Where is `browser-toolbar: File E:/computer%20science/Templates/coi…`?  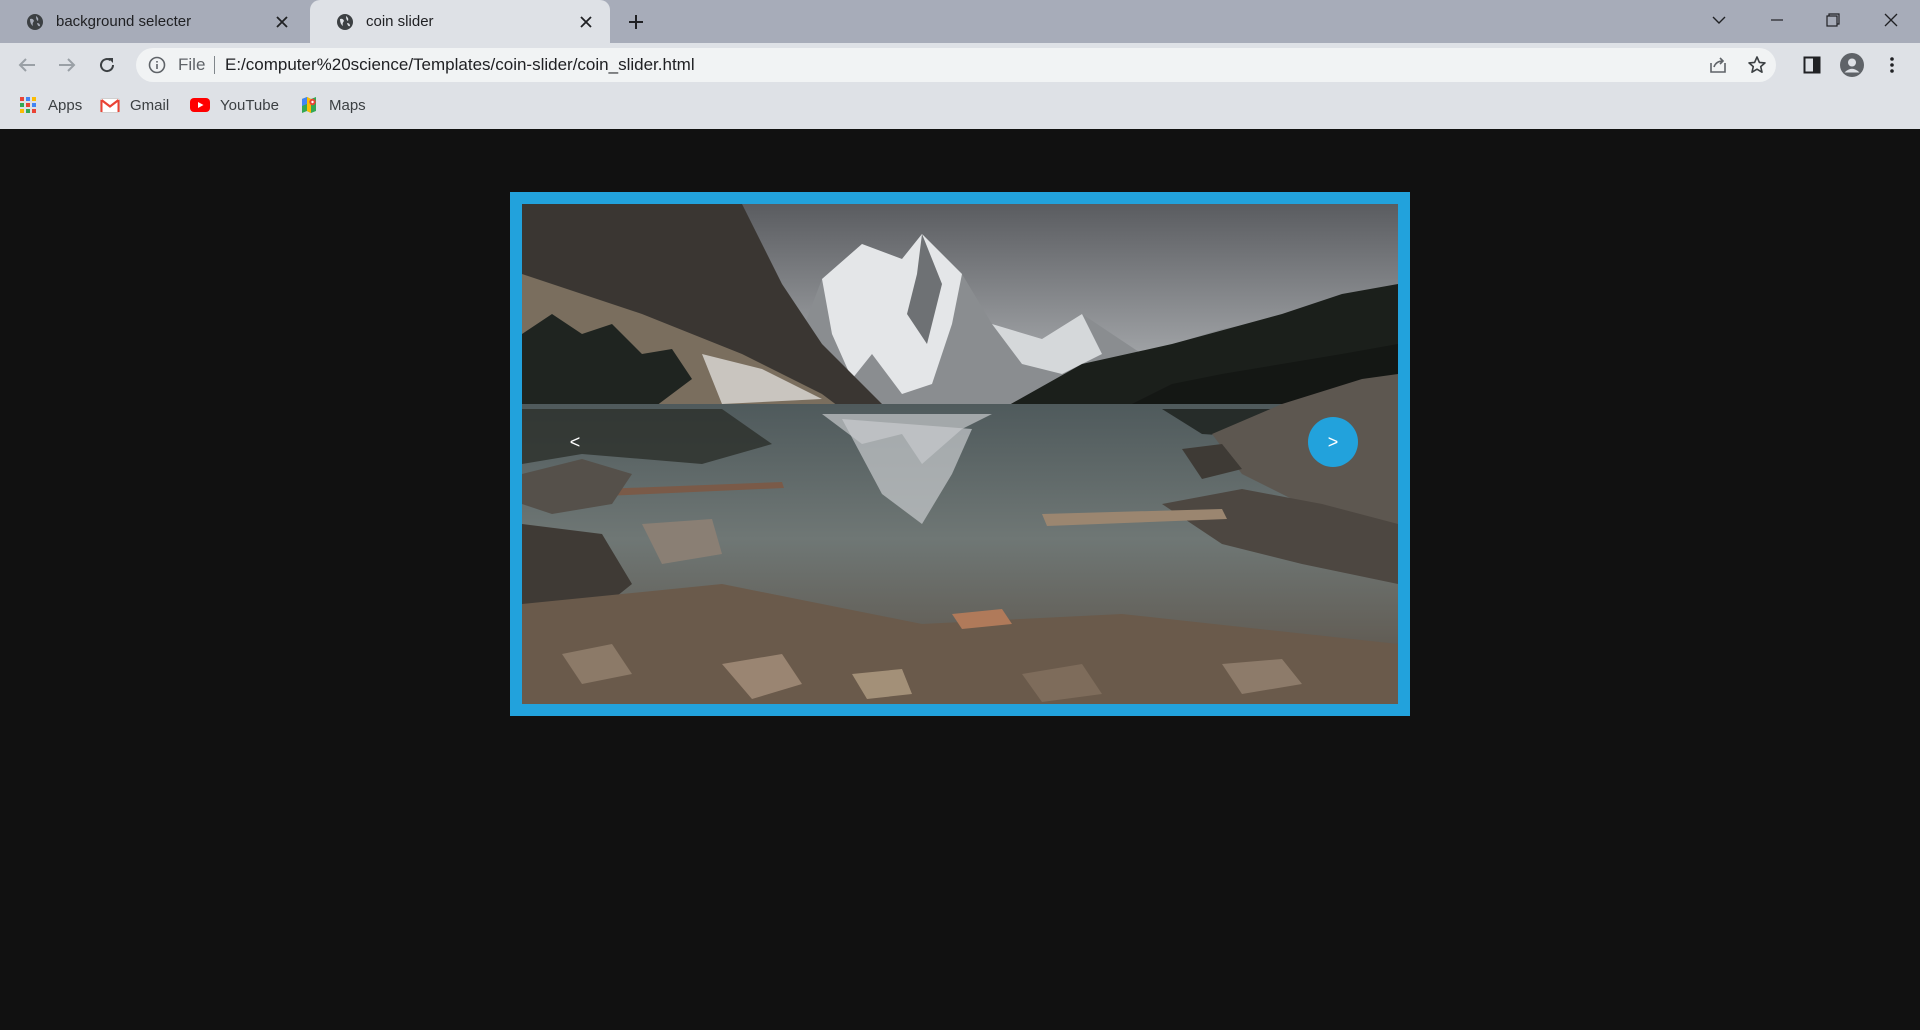
browser-toolbar: File E:/computer%20science/Templates/coi… is located at coordinates (960, 65).